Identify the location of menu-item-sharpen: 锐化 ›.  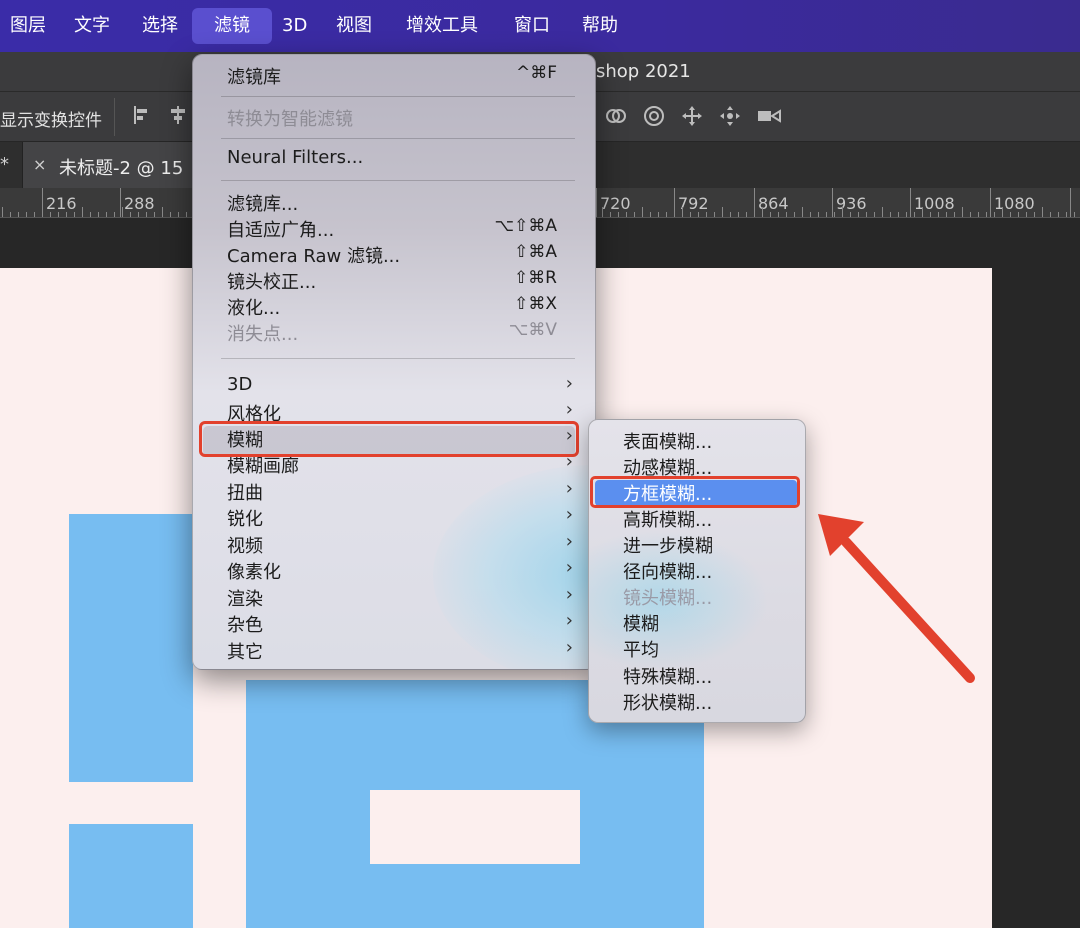
(394, 517).